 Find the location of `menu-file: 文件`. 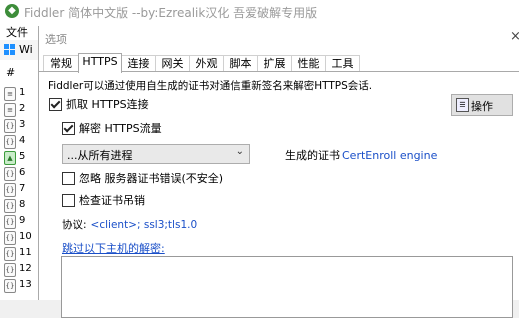

menu-file: 文件 is located at coordinates (17, 32).